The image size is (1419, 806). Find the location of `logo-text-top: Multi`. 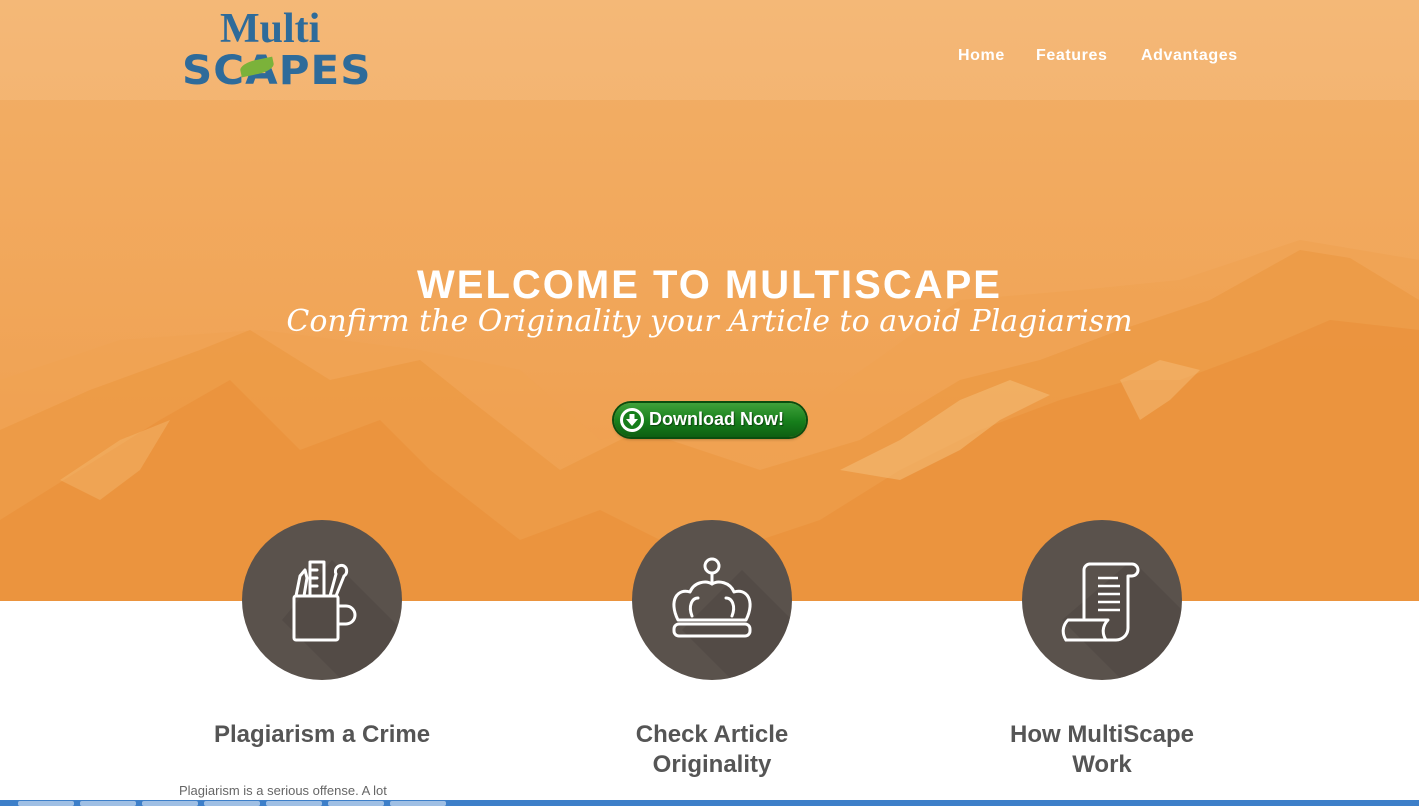

logo-text-top: Multi is located at coordinates (270, 29).